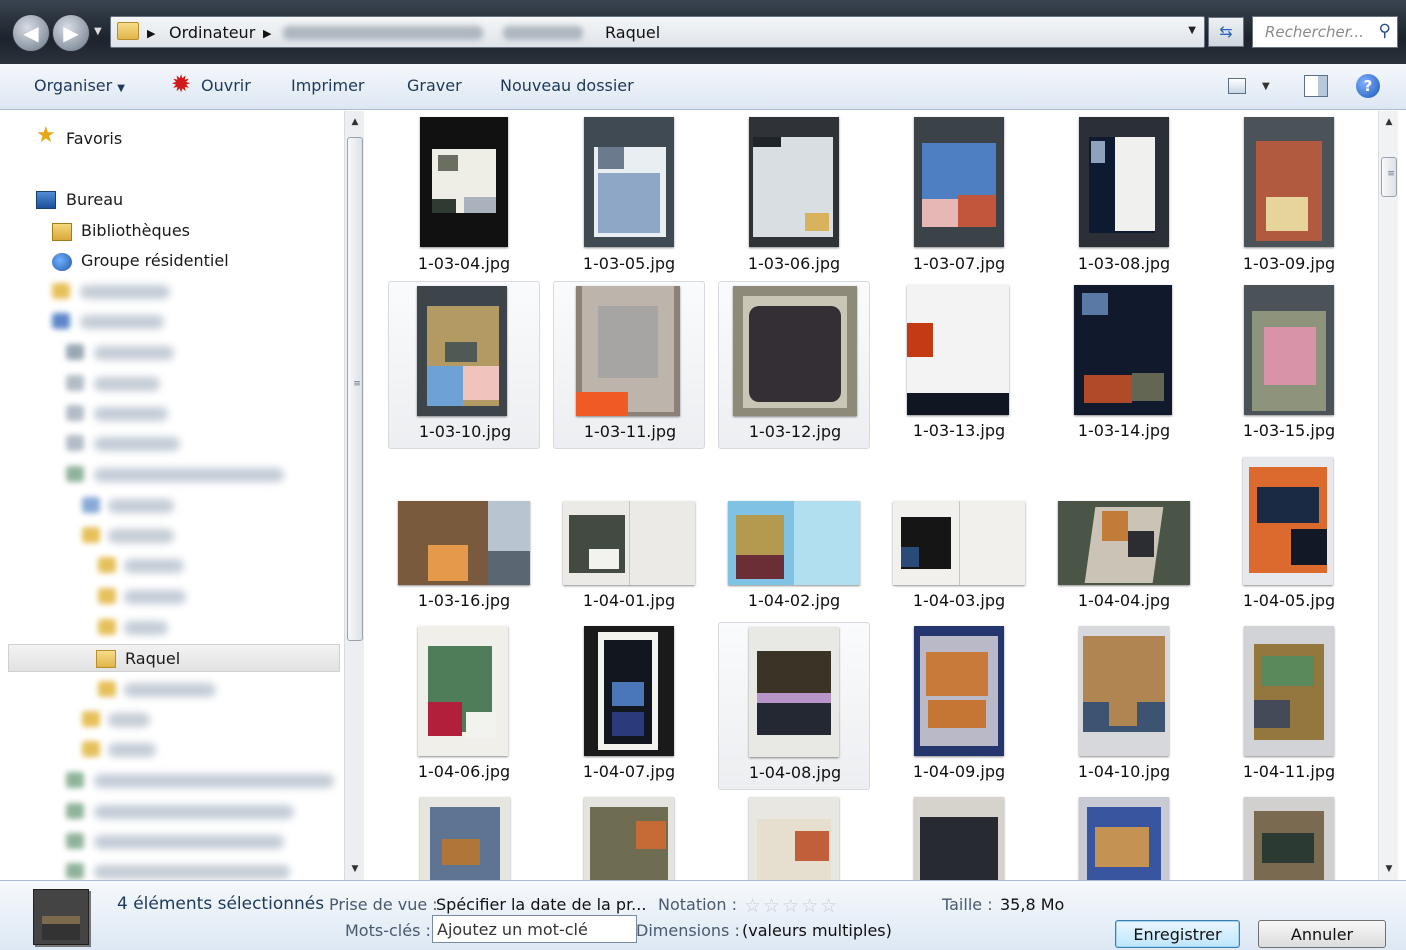  Describe the element at coordinates (383, 33) in the screenshot. I see `blurred-breadcrumb` at that location.